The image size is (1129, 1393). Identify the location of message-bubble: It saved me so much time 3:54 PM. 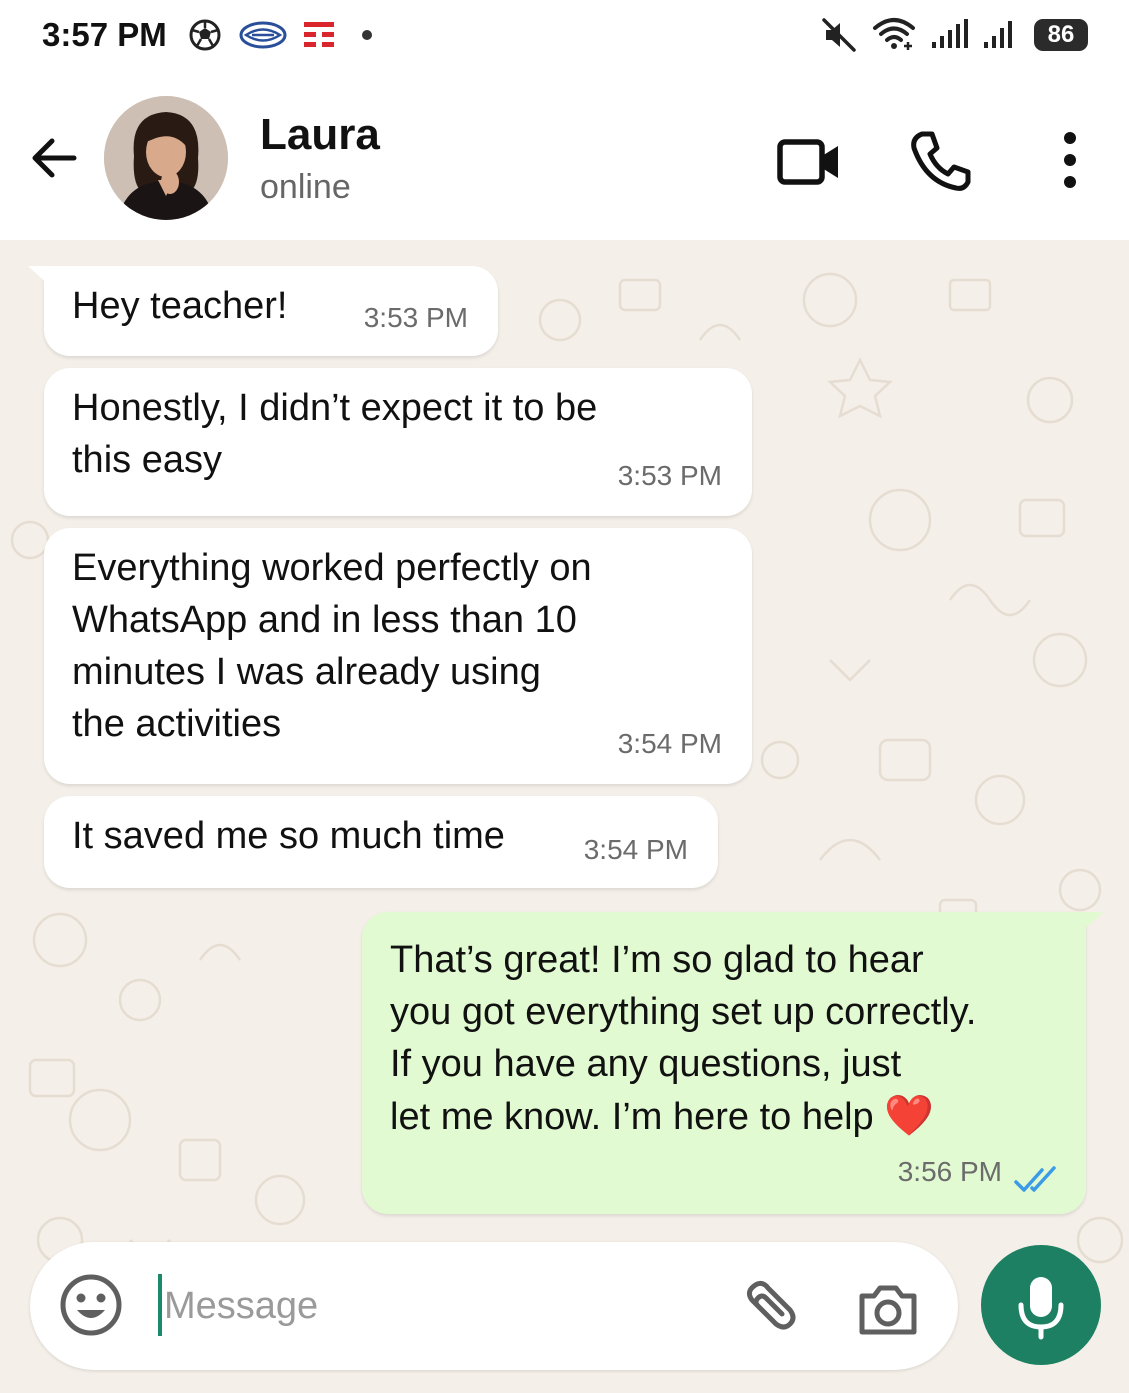
(381, 842).